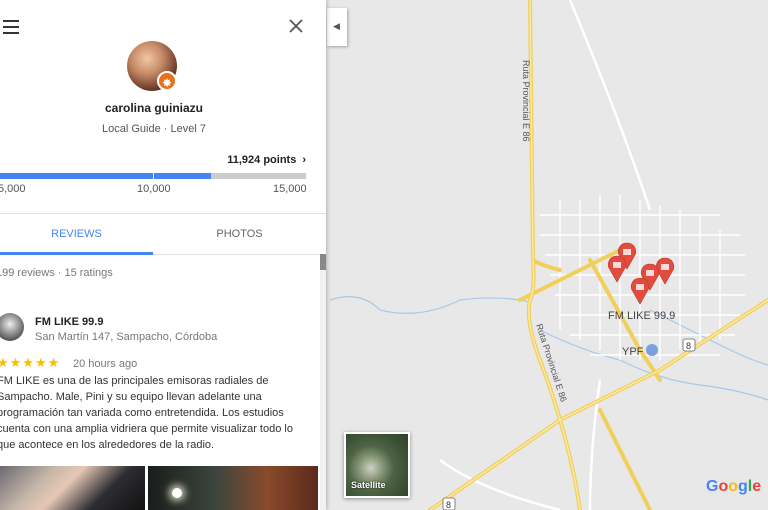  I want to click on road-label-north: Ruta Provincial E 86, so click(526, 101).